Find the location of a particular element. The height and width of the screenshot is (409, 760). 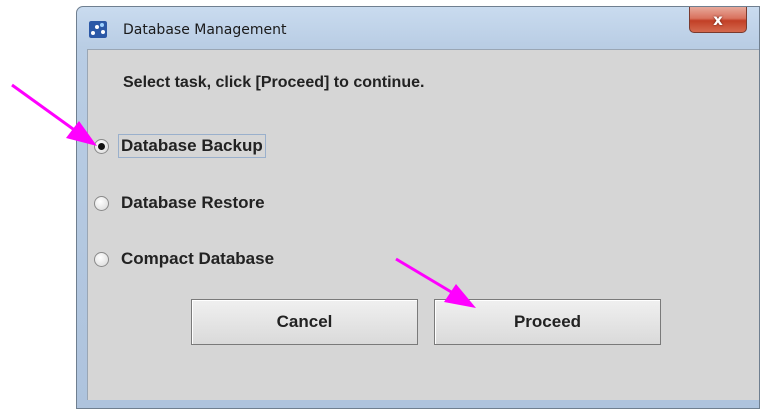

option-label: Database Backup is located at coordinates (192, 146).